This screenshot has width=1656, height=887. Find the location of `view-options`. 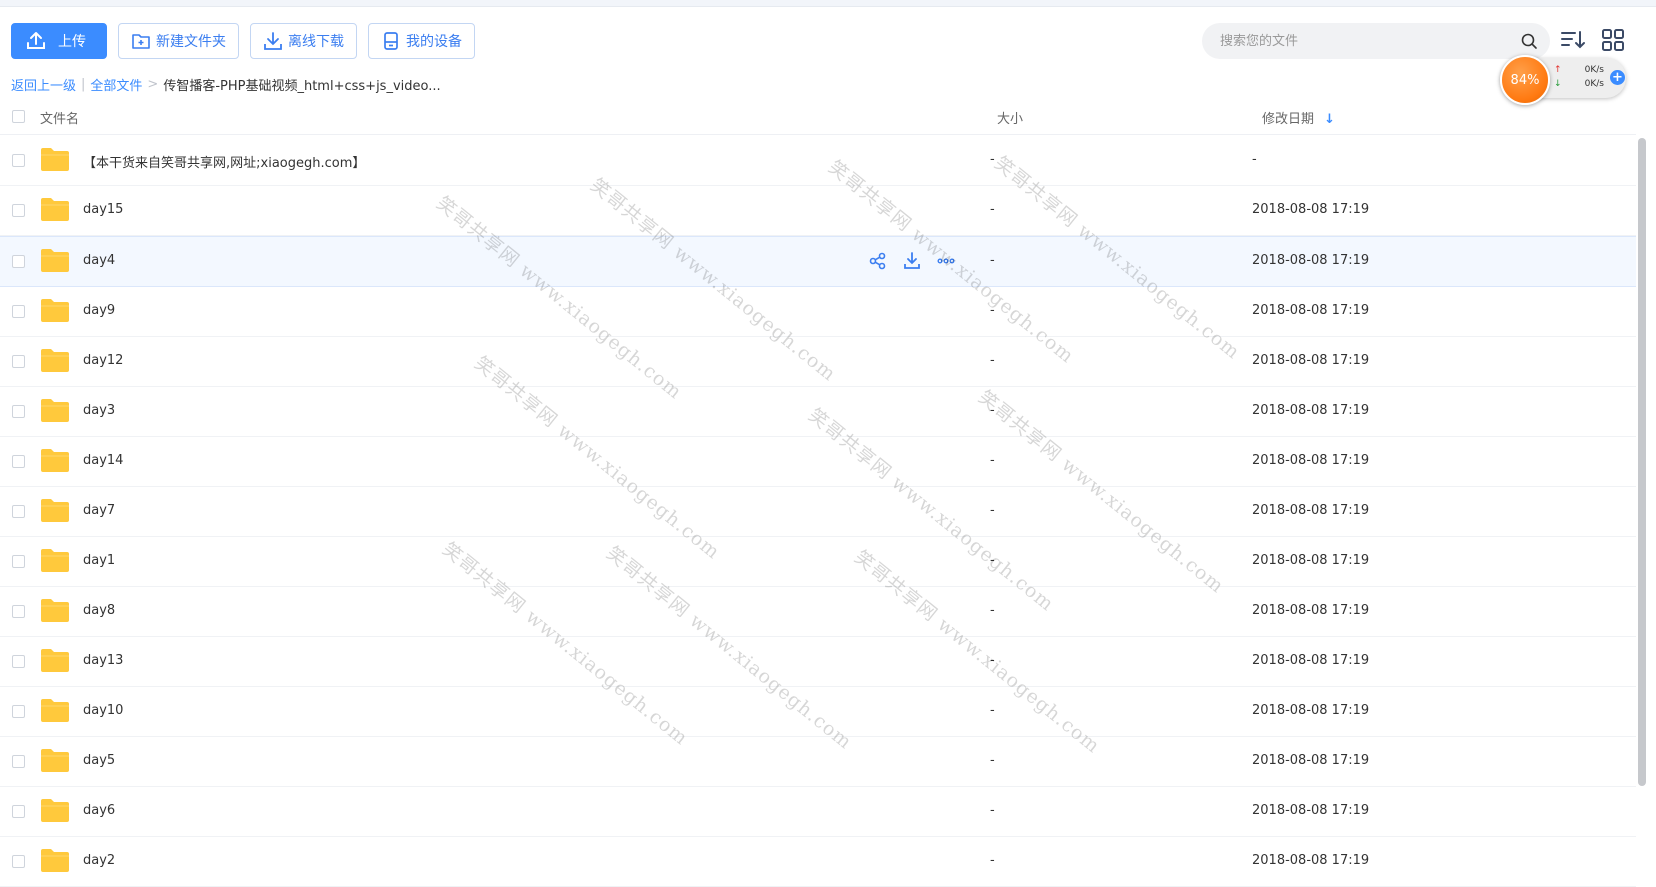

view-options is located at coordinates (1593, 40).